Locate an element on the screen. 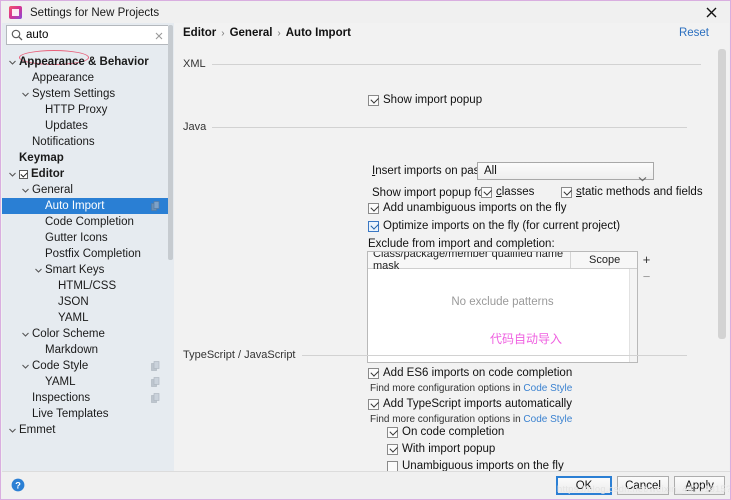  ok-button: OK is located at coordinates (584, 485).